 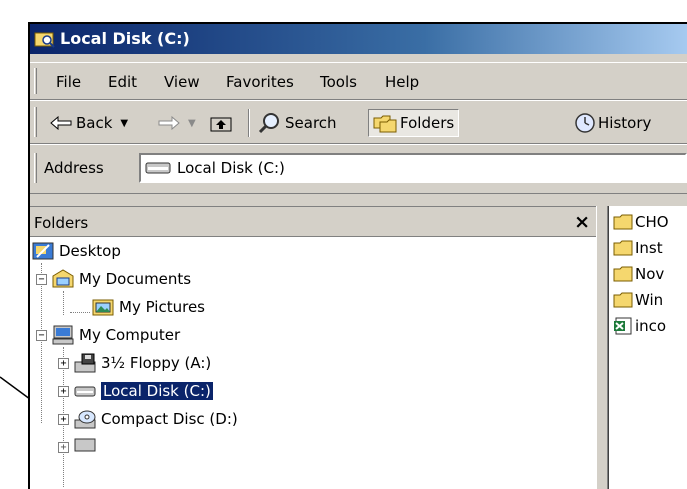 What do you see at coordinates (268, 123) in the screenshot?
I see `search-icon` at bounding box center [268, 123].